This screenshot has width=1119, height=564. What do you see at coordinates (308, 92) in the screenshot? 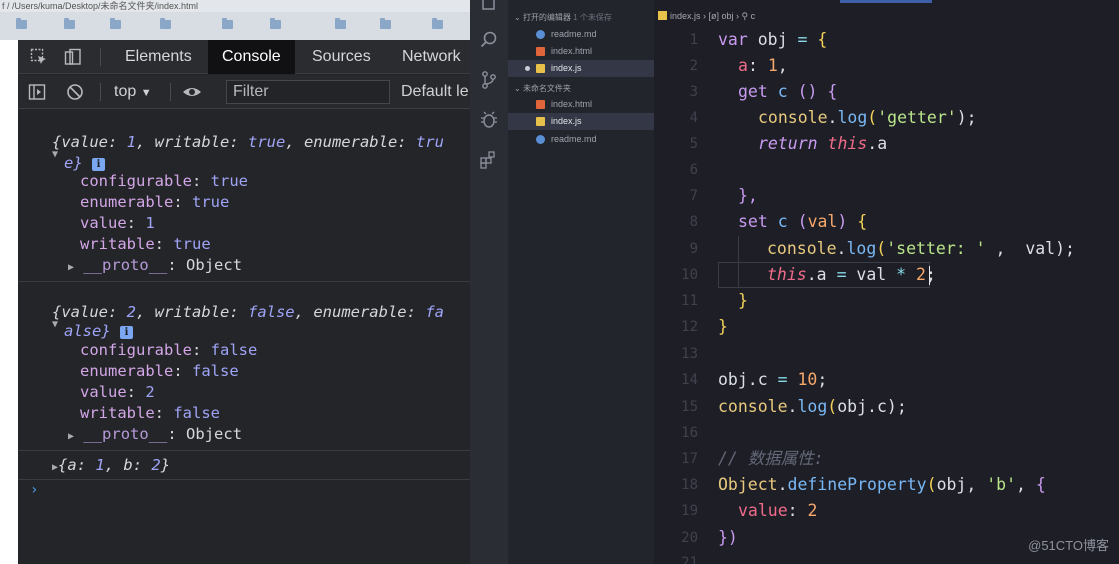
I see `console-filter-input` at bounding box center [308, 92].